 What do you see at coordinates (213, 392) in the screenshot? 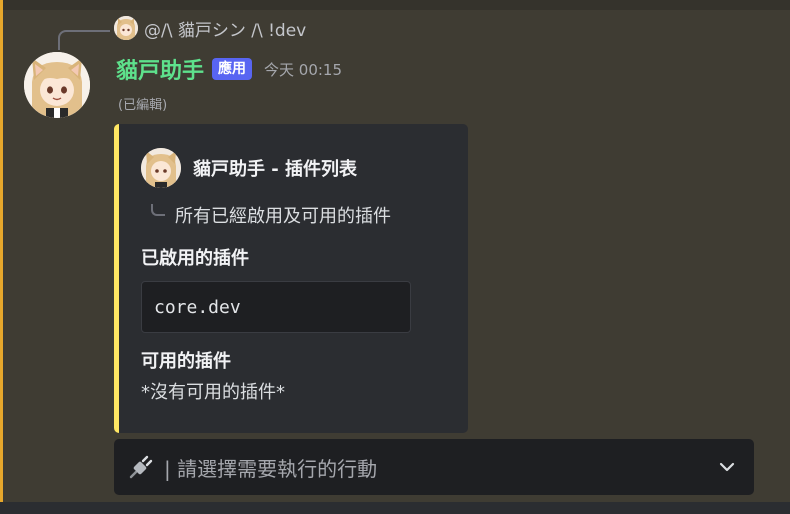
I see `available-plugins-value: *沒有可用的插件*` at bounding box center [213, 392].